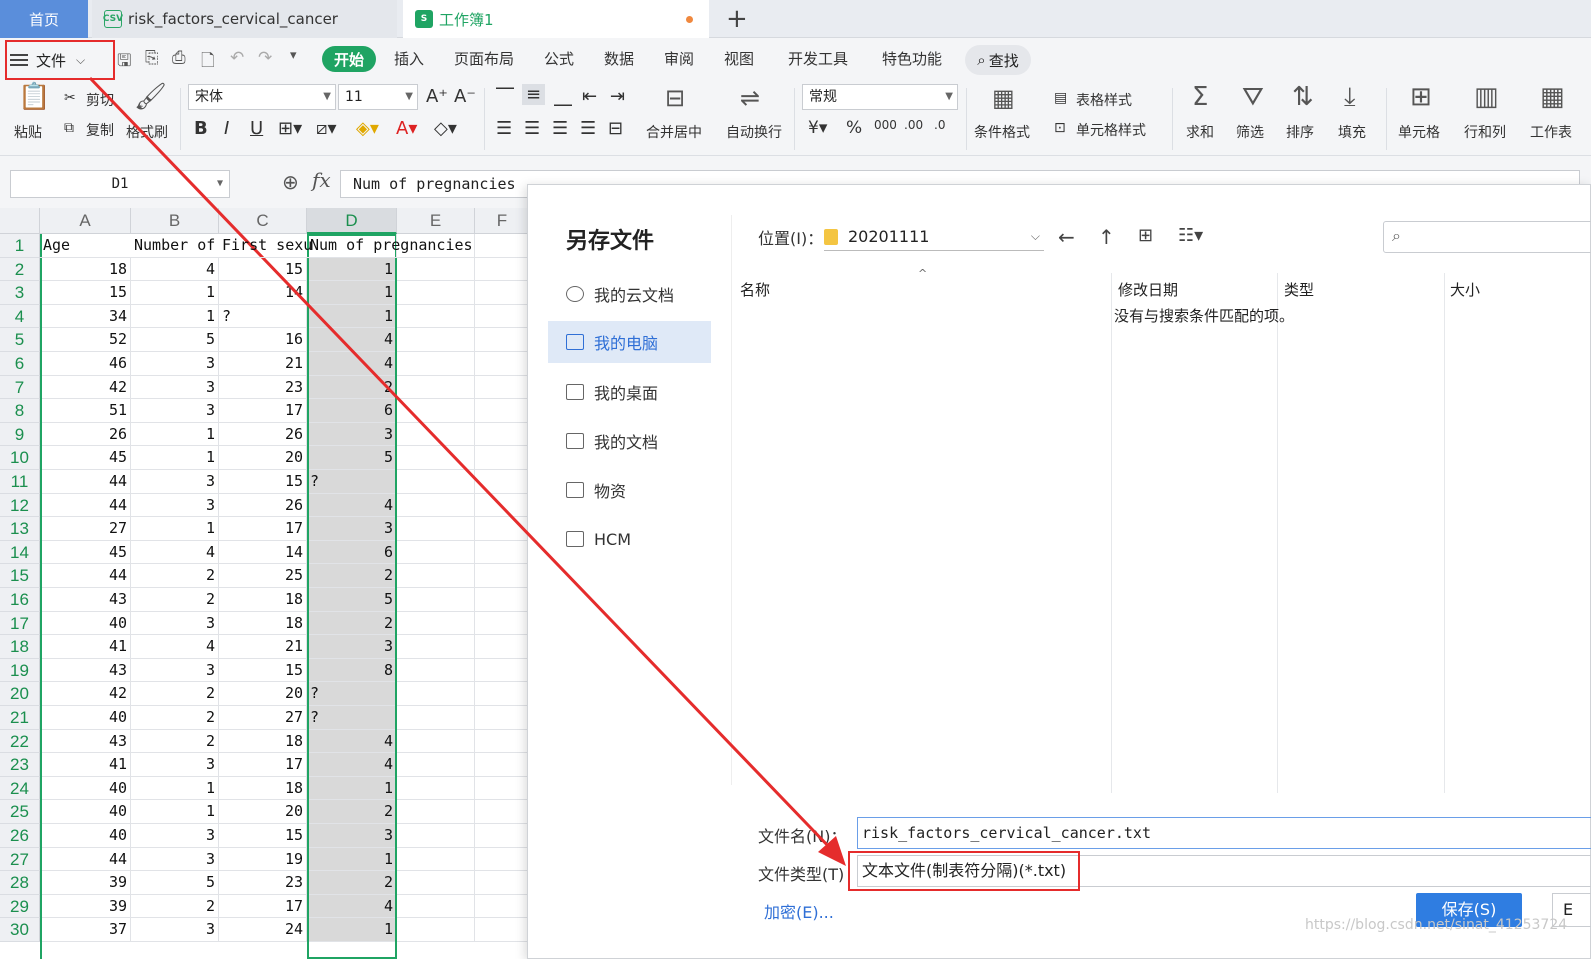  I want to click on header-cell: Age, so click(85, 246).